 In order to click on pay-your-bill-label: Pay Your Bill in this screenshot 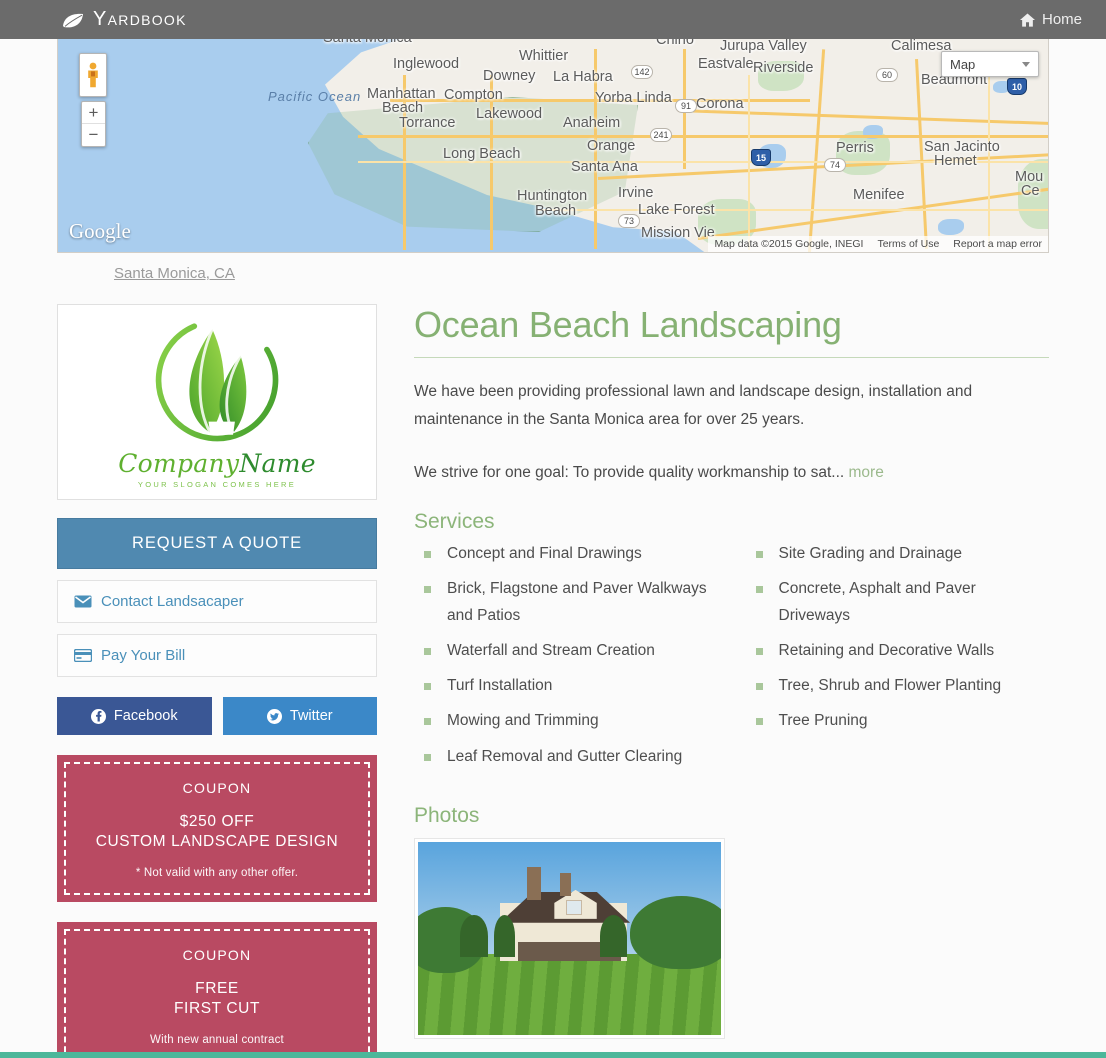, I will do `click(143, 655)`.